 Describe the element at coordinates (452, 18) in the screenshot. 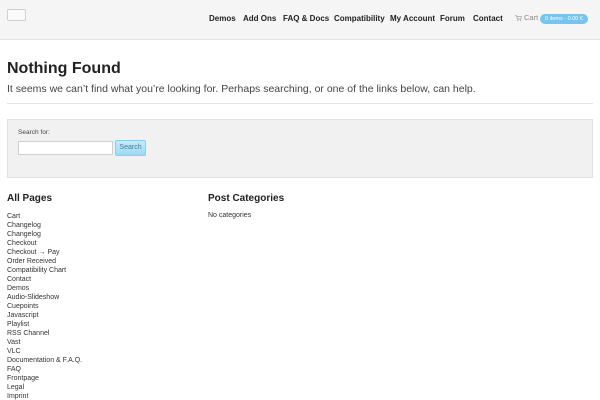

I see `nav-forum: Forum` at that location.